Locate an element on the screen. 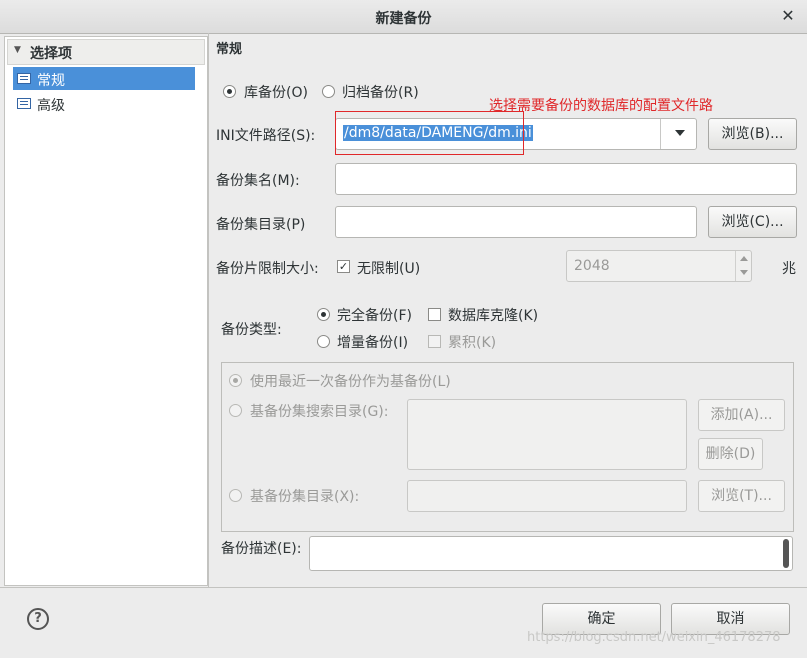 This screenshot has width=807, height=658. backup-set-name-label: 备份集名(M): is located at coordinates (258, 181).